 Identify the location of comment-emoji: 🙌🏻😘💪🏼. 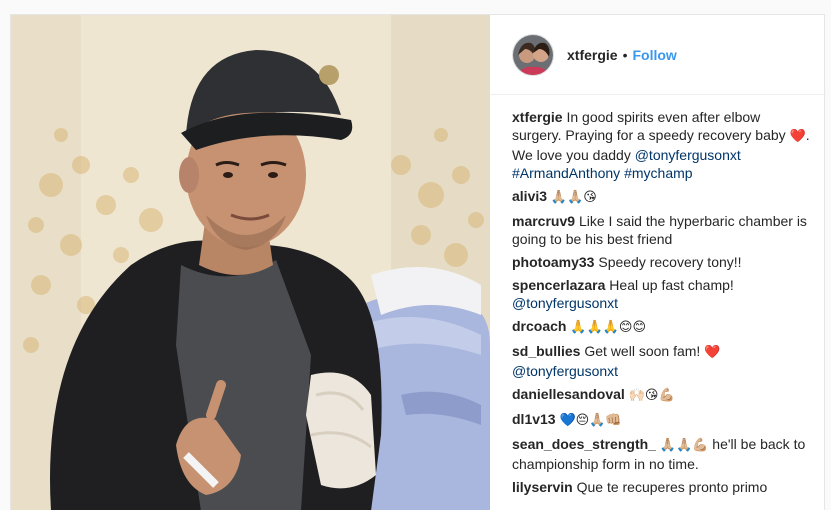
(651, 395).